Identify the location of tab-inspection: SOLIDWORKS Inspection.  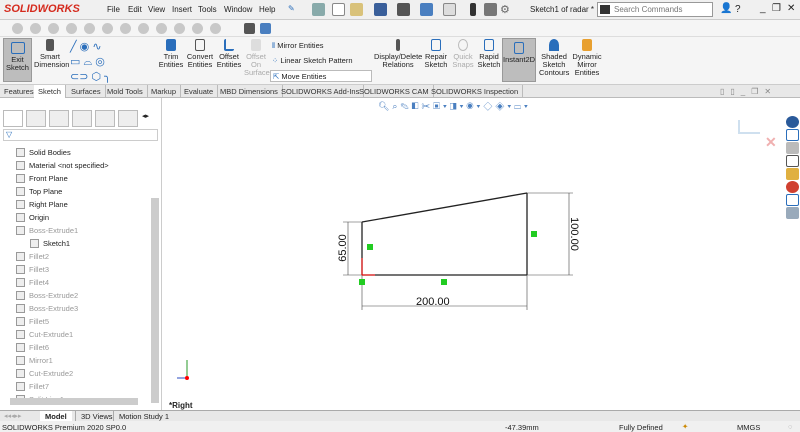
(475, 91).